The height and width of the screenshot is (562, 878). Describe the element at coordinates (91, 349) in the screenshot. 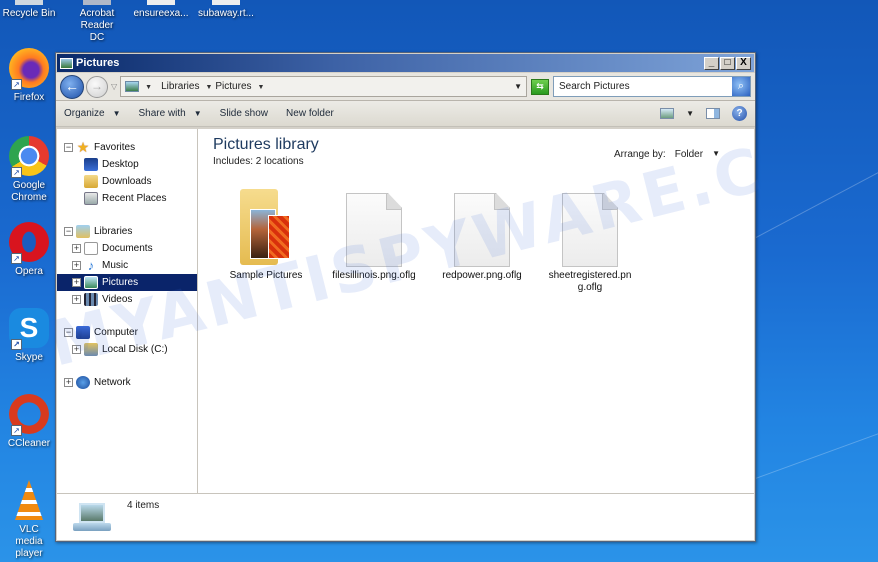

I see `local-disk-icon` at that location.